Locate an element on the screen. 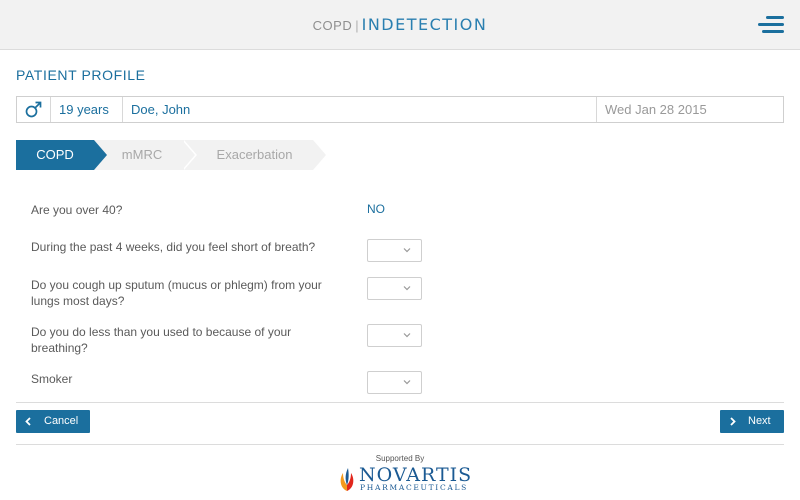 Image resolution: width=800 pixels, height=500 pixels. cough-sputum-select is located at coordinates (394, 288).